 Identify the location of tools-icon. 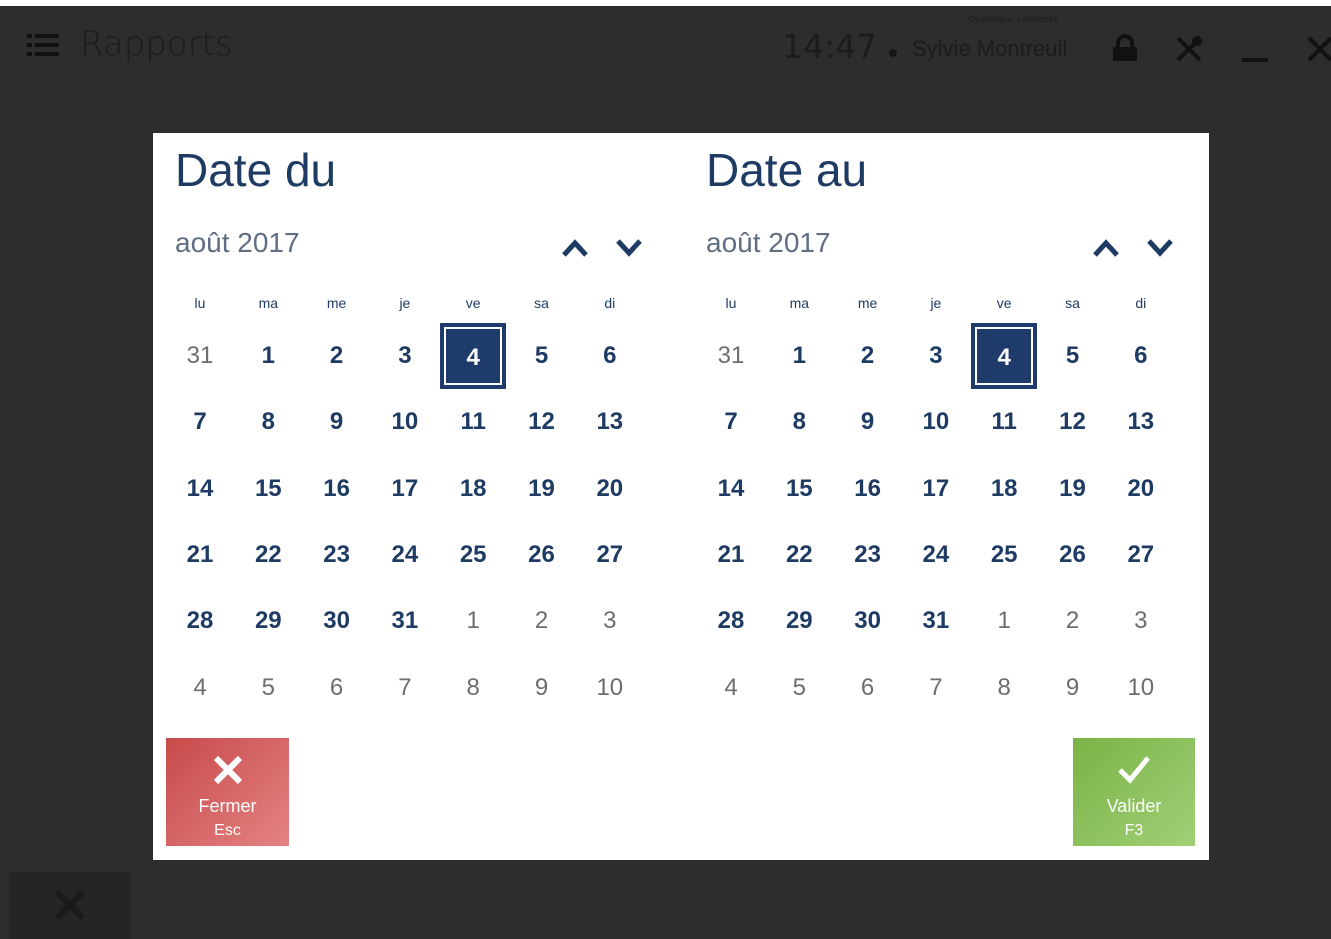
(1189, 49).